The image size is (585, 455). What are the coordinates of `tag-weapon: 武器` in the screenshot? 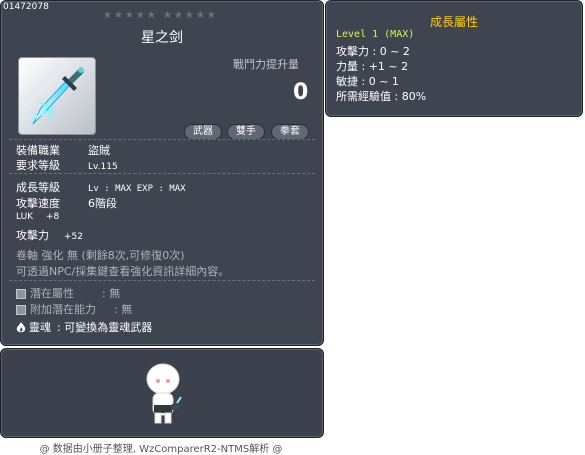 It's located at (203, 132).